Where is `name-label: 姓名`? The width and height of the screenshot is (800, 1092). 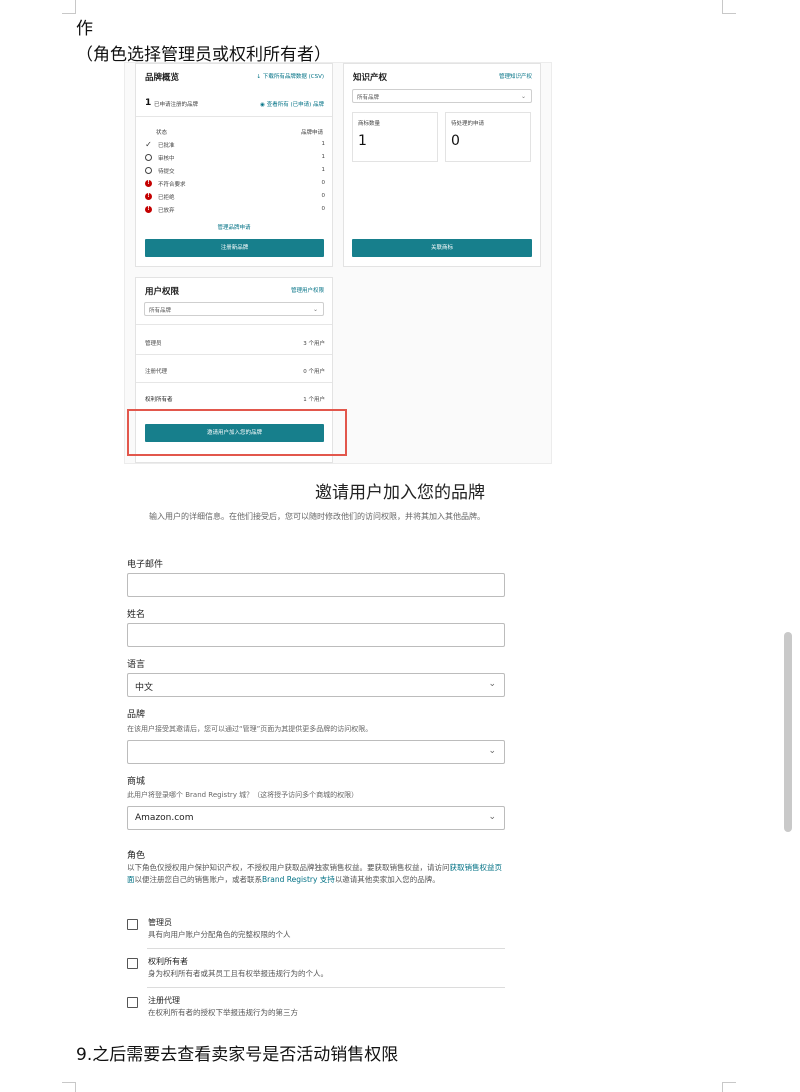
name-label: 姓名 is located at coordinates (136, 615).